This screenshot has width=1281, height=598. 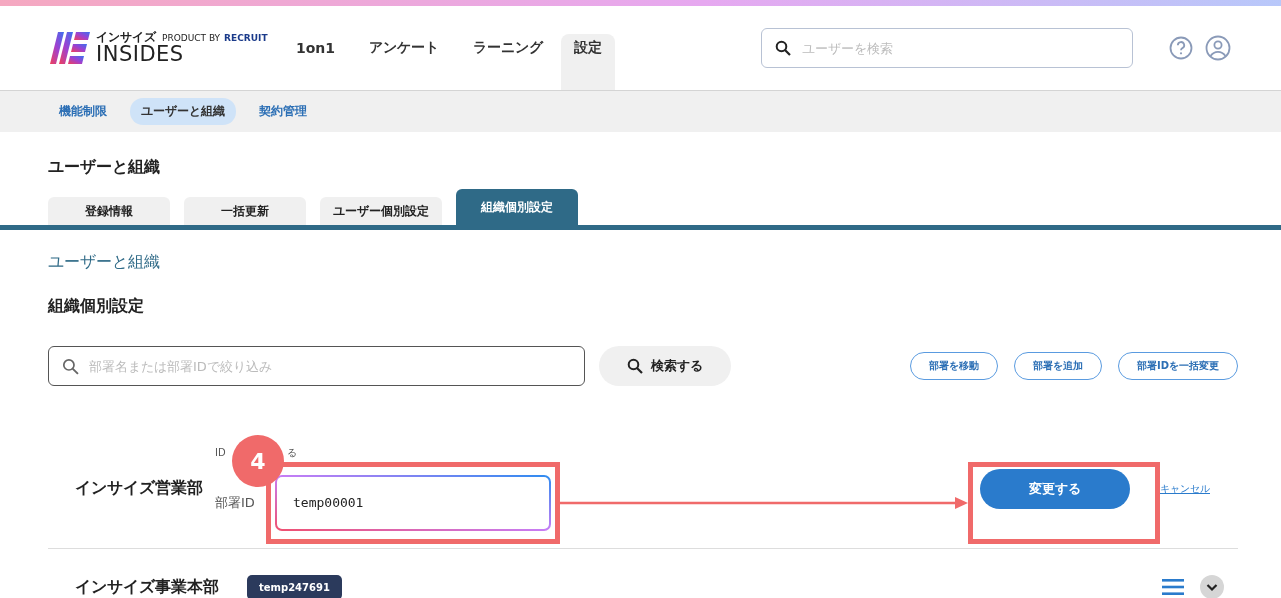 I want to click on subnav-item: 契約管理, so click(x=283, y=111).